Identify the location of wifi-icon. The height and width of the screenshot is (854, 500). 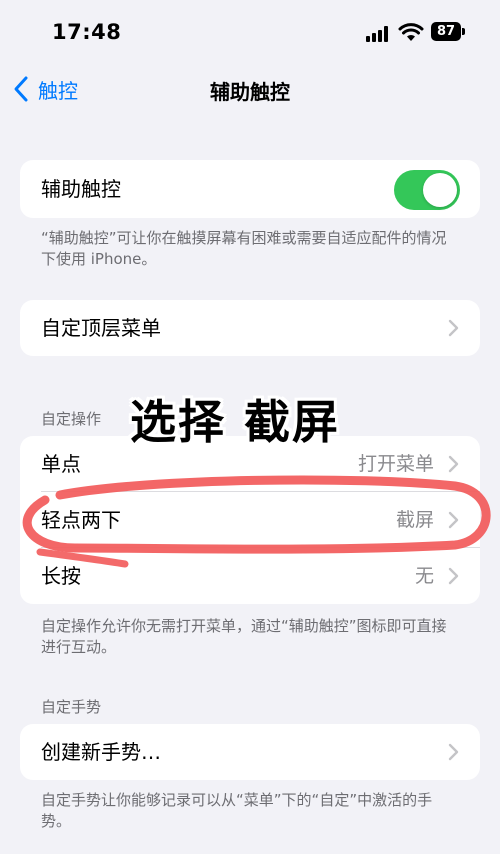
(411, 32).